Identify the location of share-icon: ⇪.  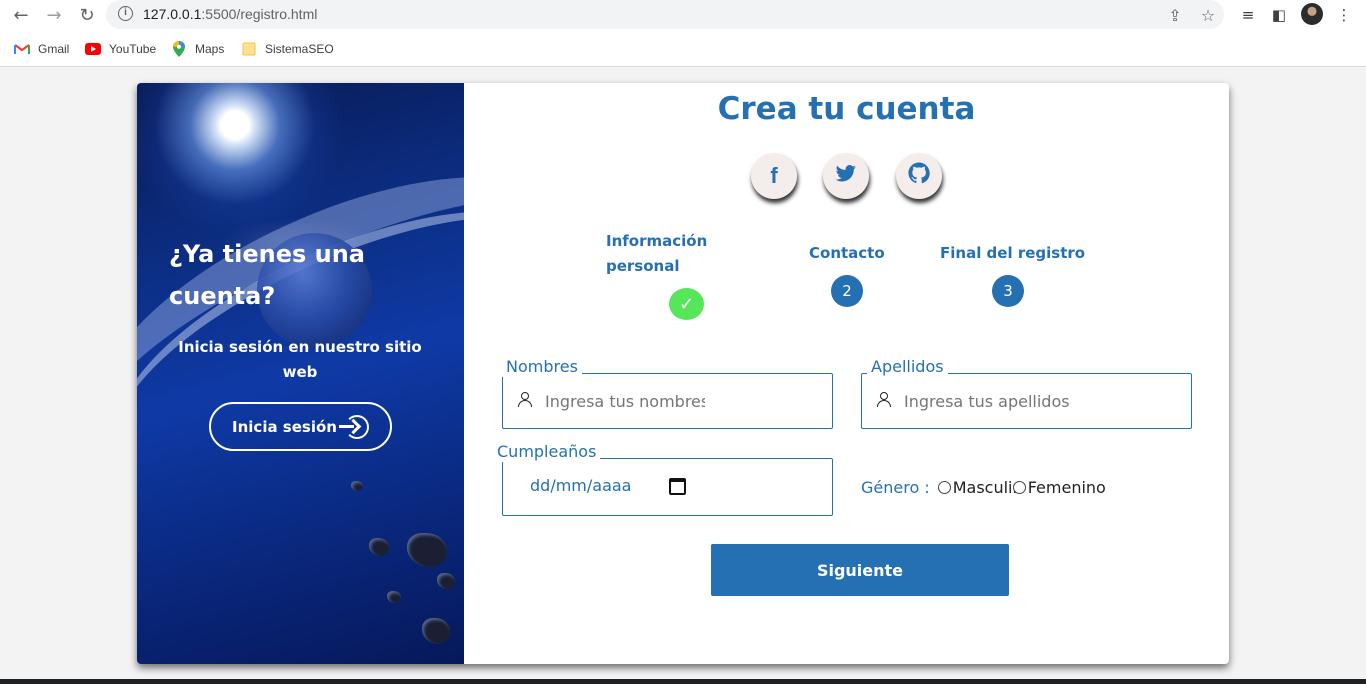
(1175, 15).